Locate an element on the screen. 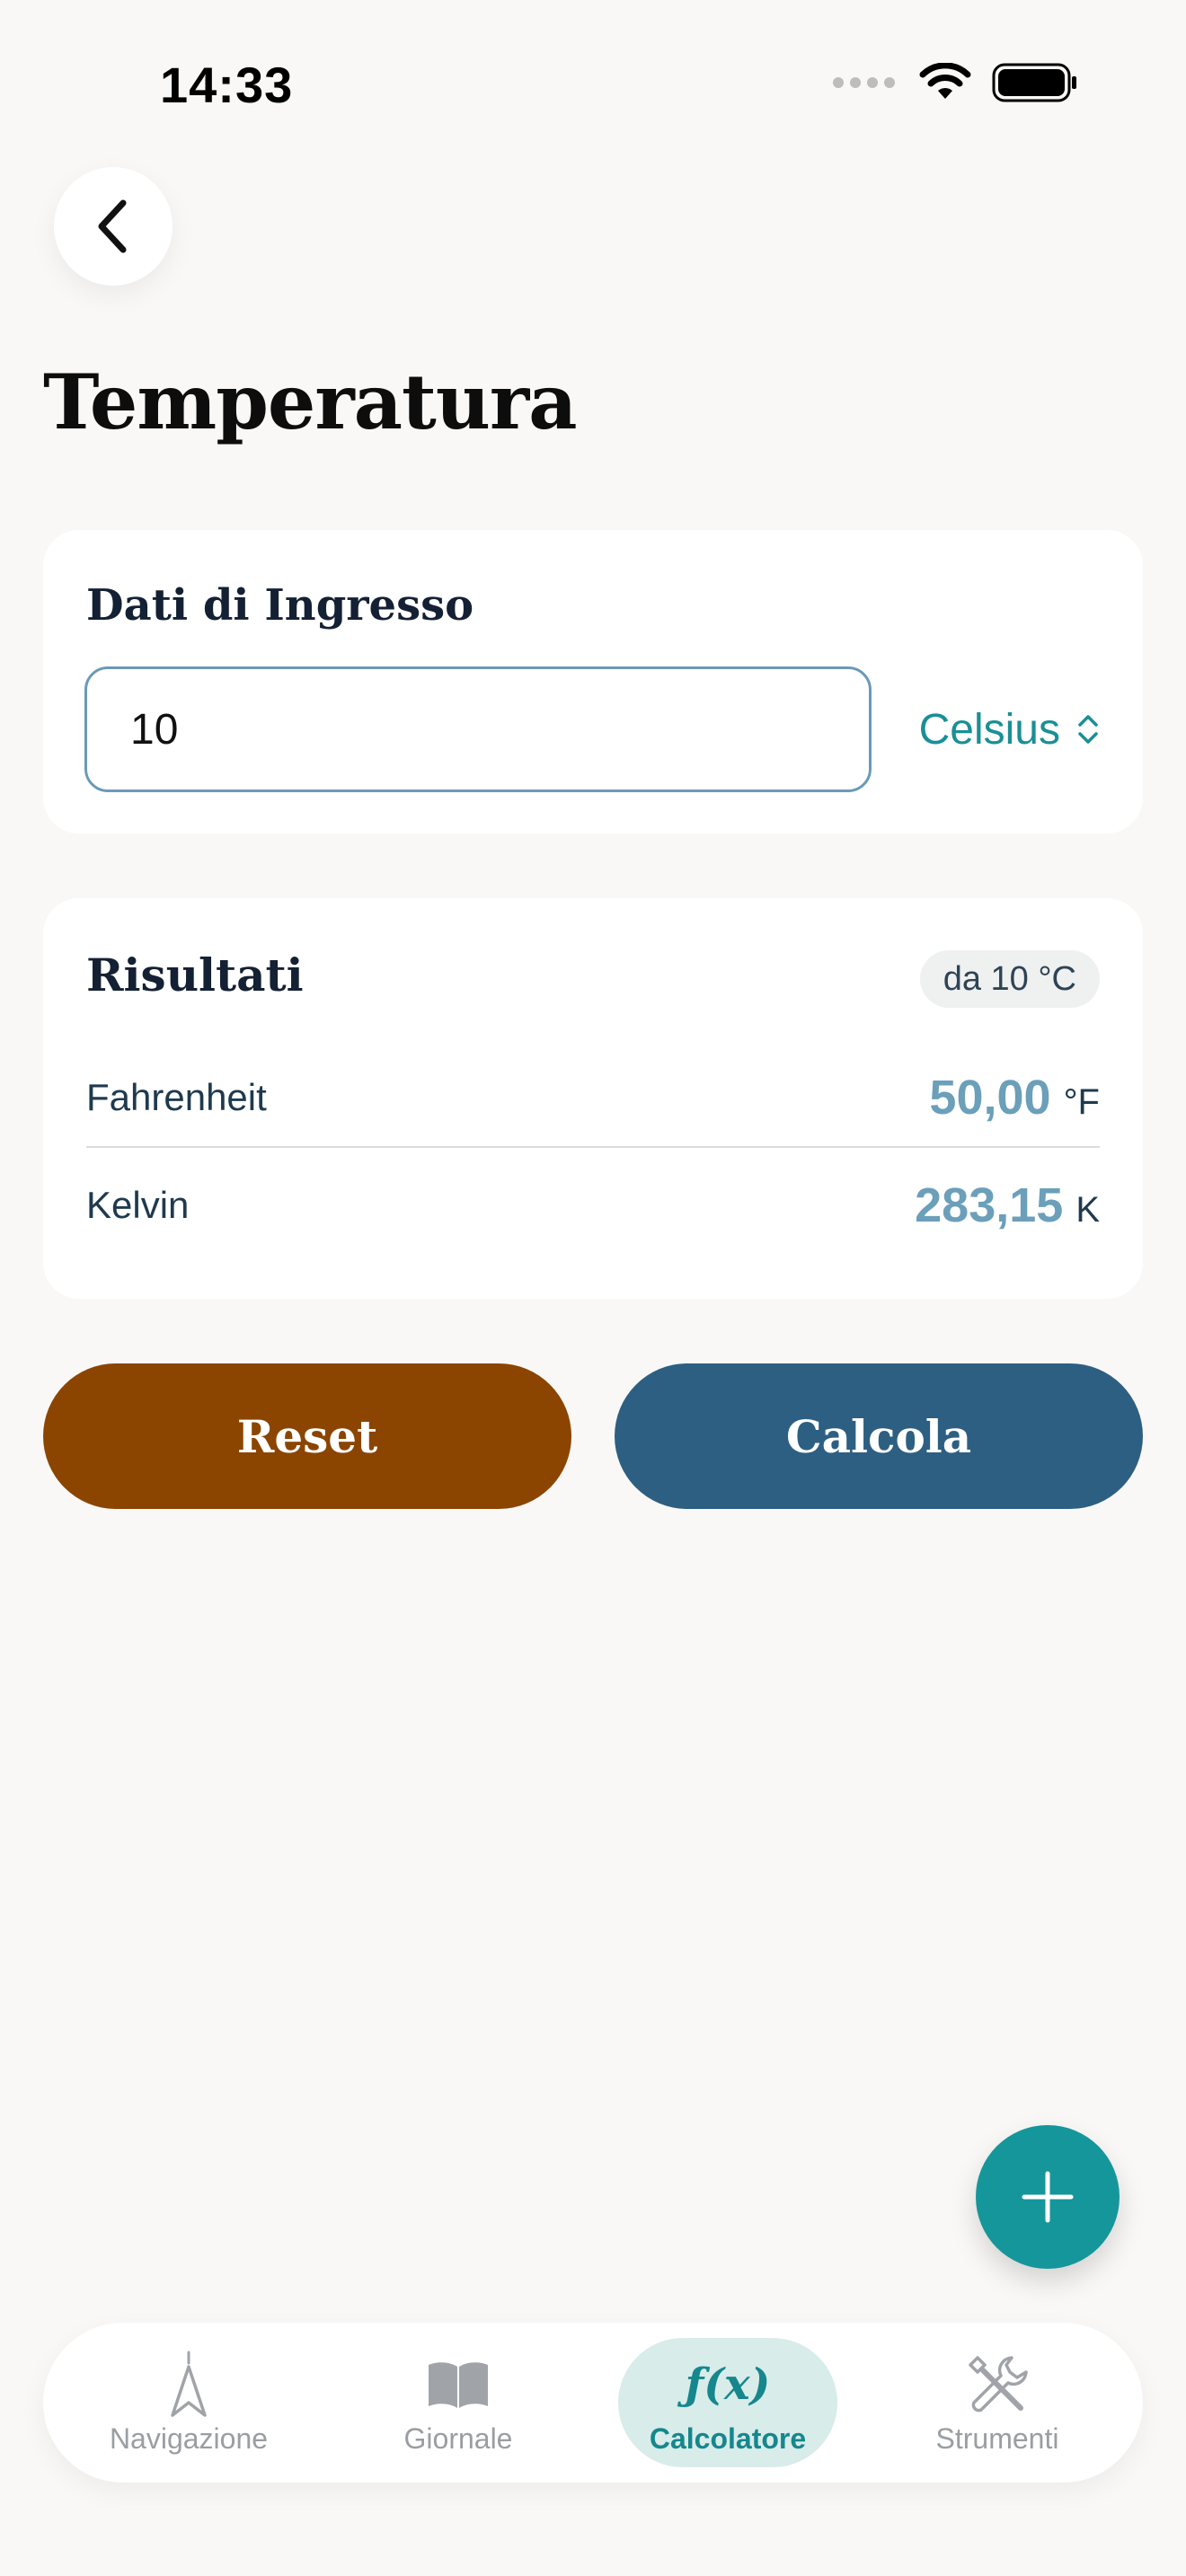  status-time: 14:33 is located at coordinates (227, 85).